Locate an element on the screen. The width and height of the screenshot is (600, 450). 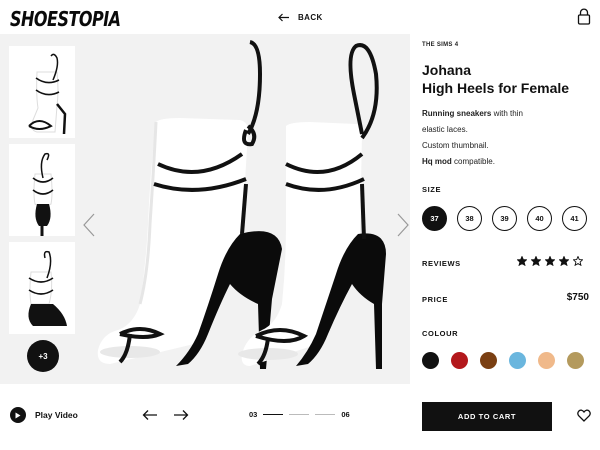
colour-selector is located at coordinates (503, 360).